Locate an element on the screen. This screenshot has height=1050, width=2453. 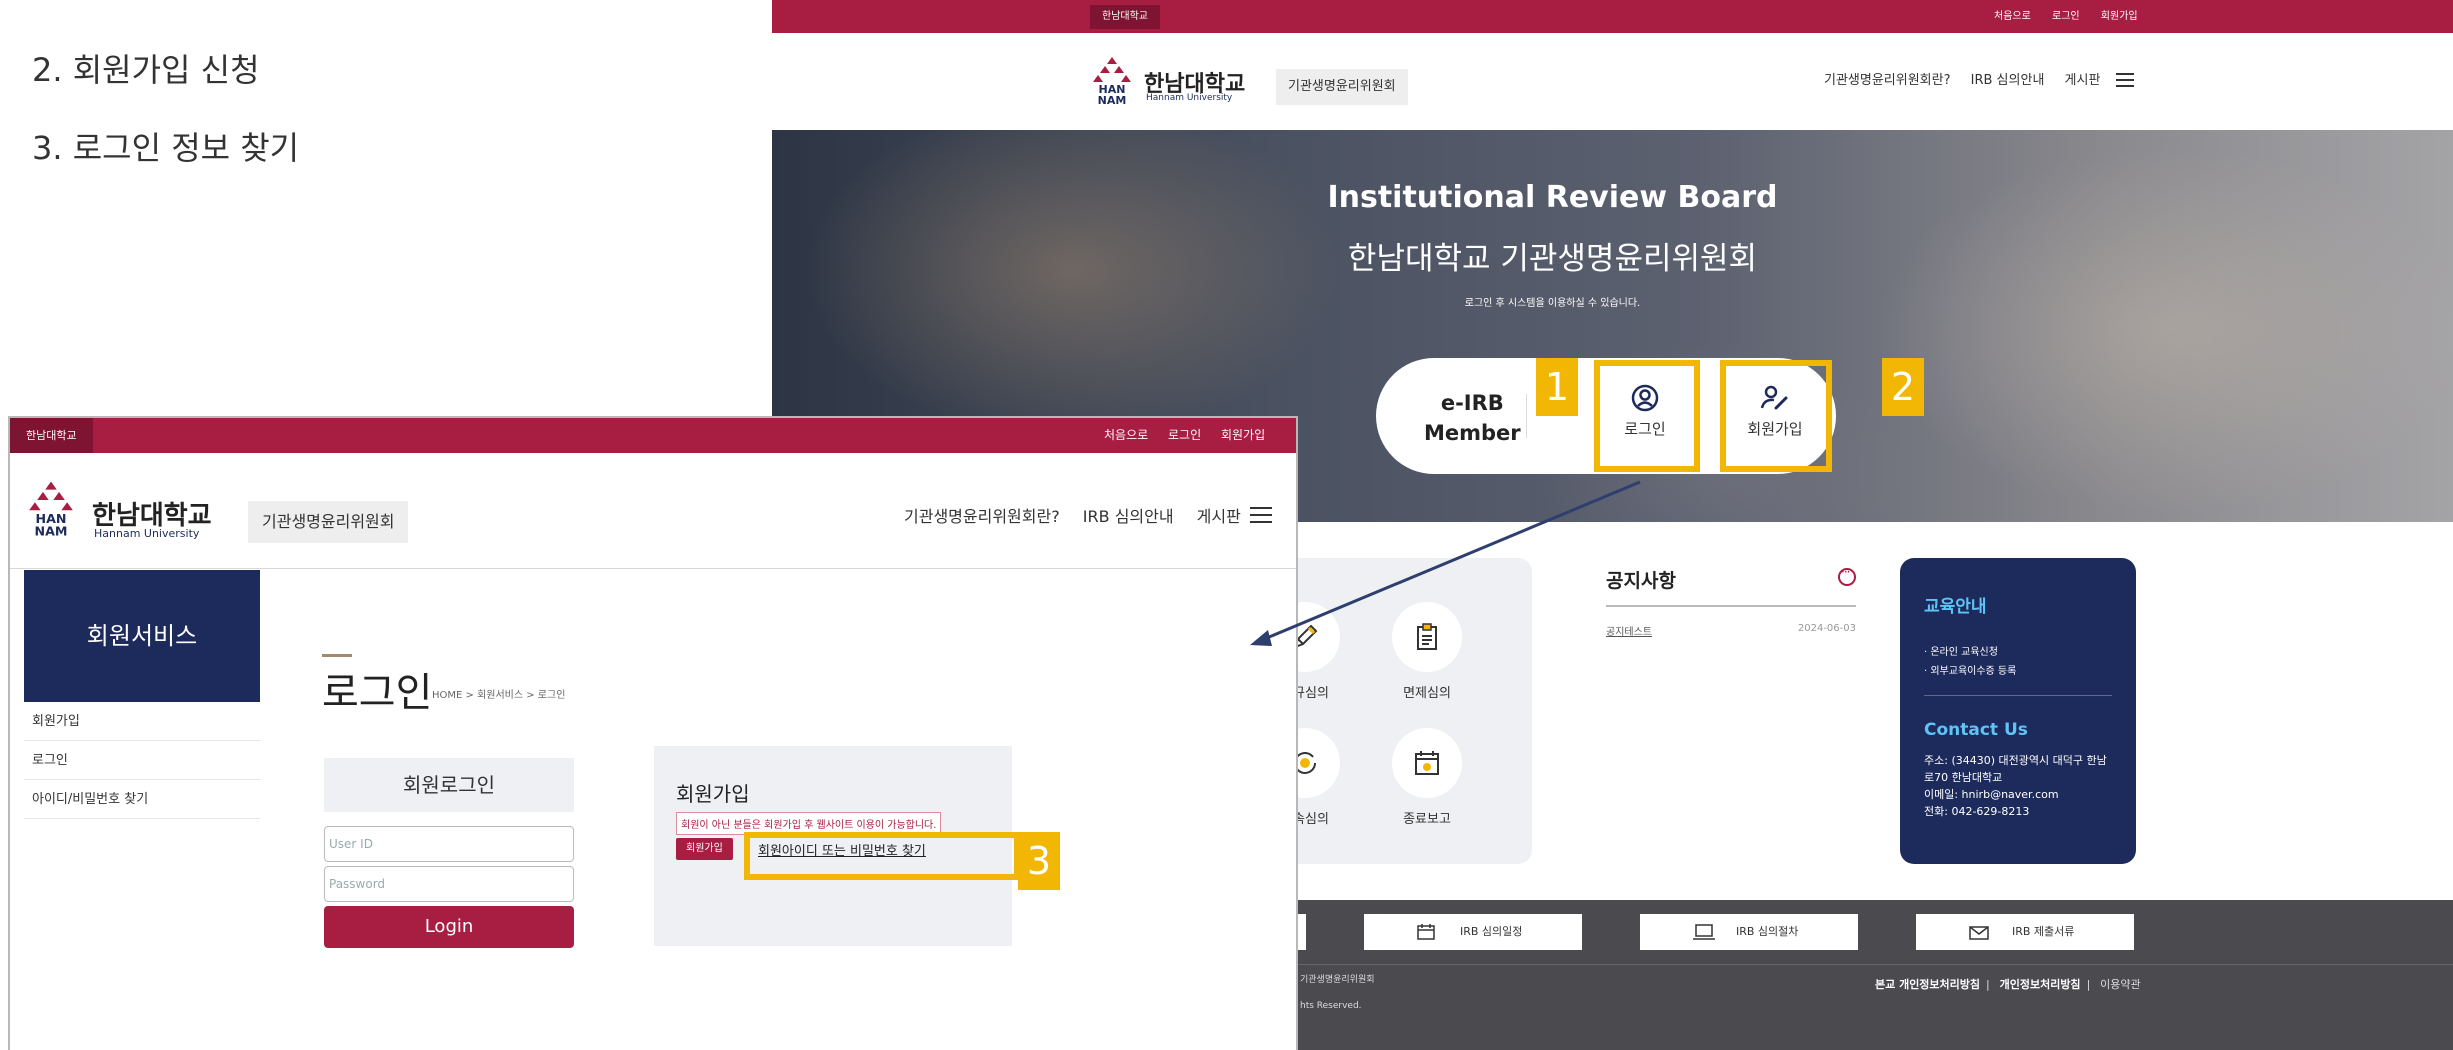
notice-title: 공지사항 is located at coordinates (1641, 581).